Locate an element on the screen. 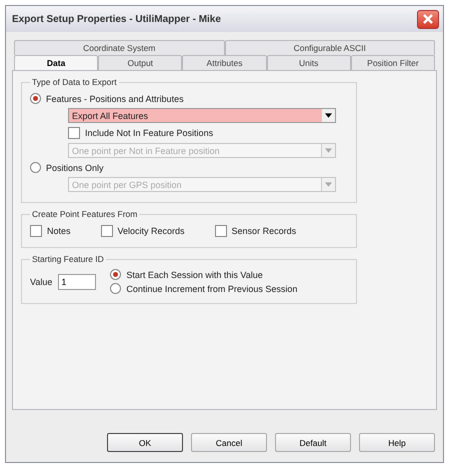 This screenshot has width=451, height=470. group-title: Starting Feature ID is located at coordinates (68, 259).